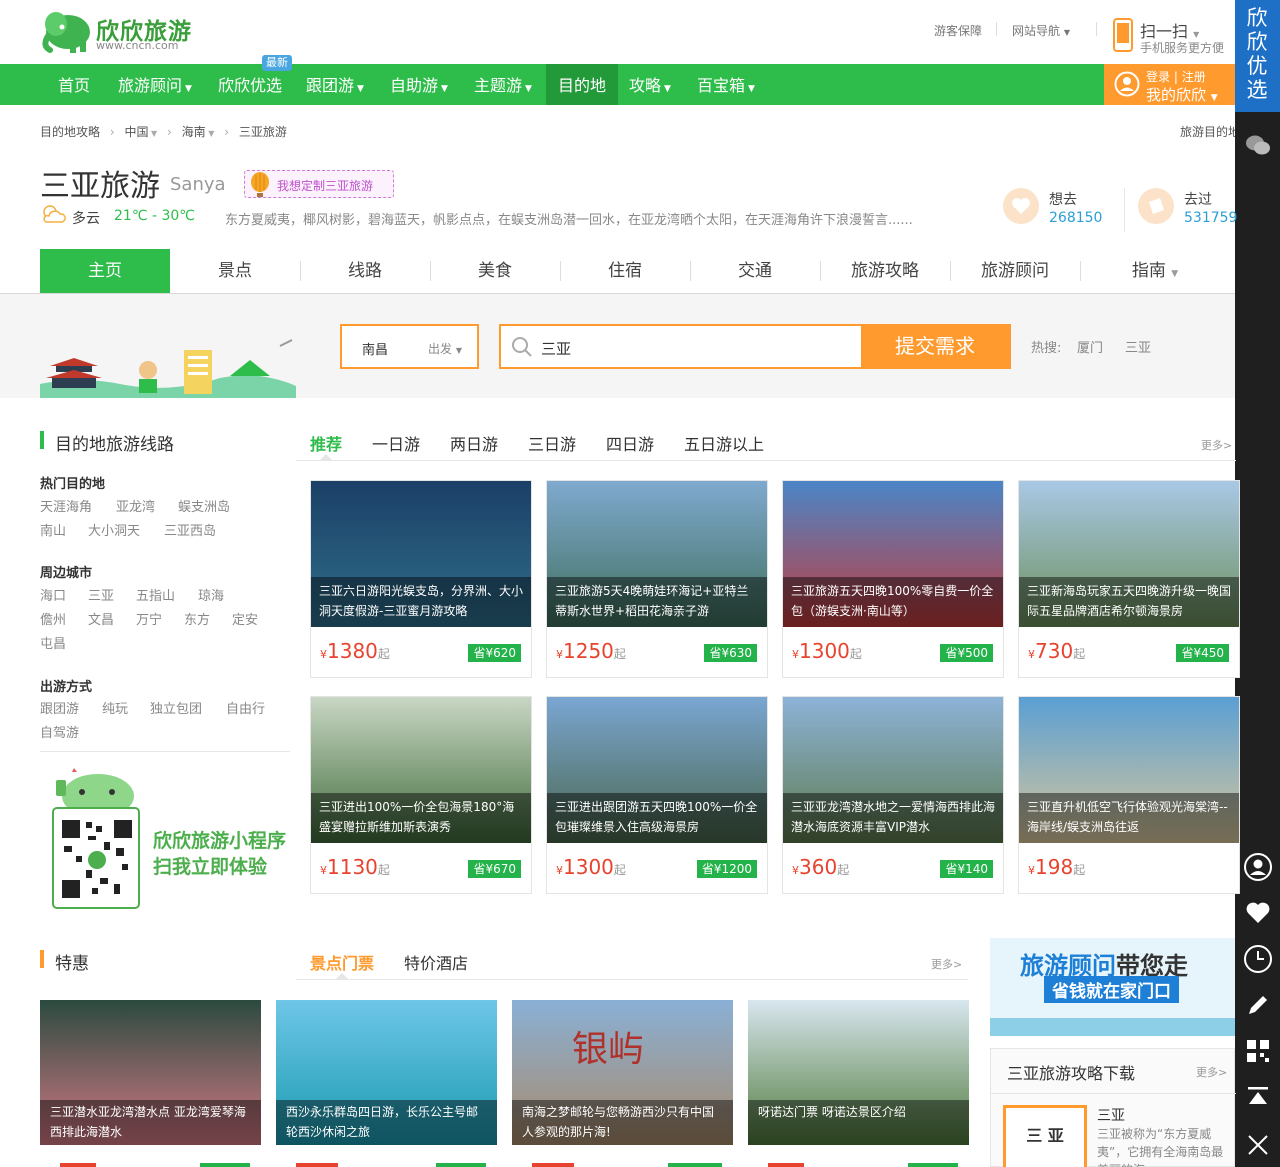 The image size is (1280, 1167). Describe the element at coordinates (342, 962) in the screenshot. I see `tab-tickets: 景点门票` at that location.